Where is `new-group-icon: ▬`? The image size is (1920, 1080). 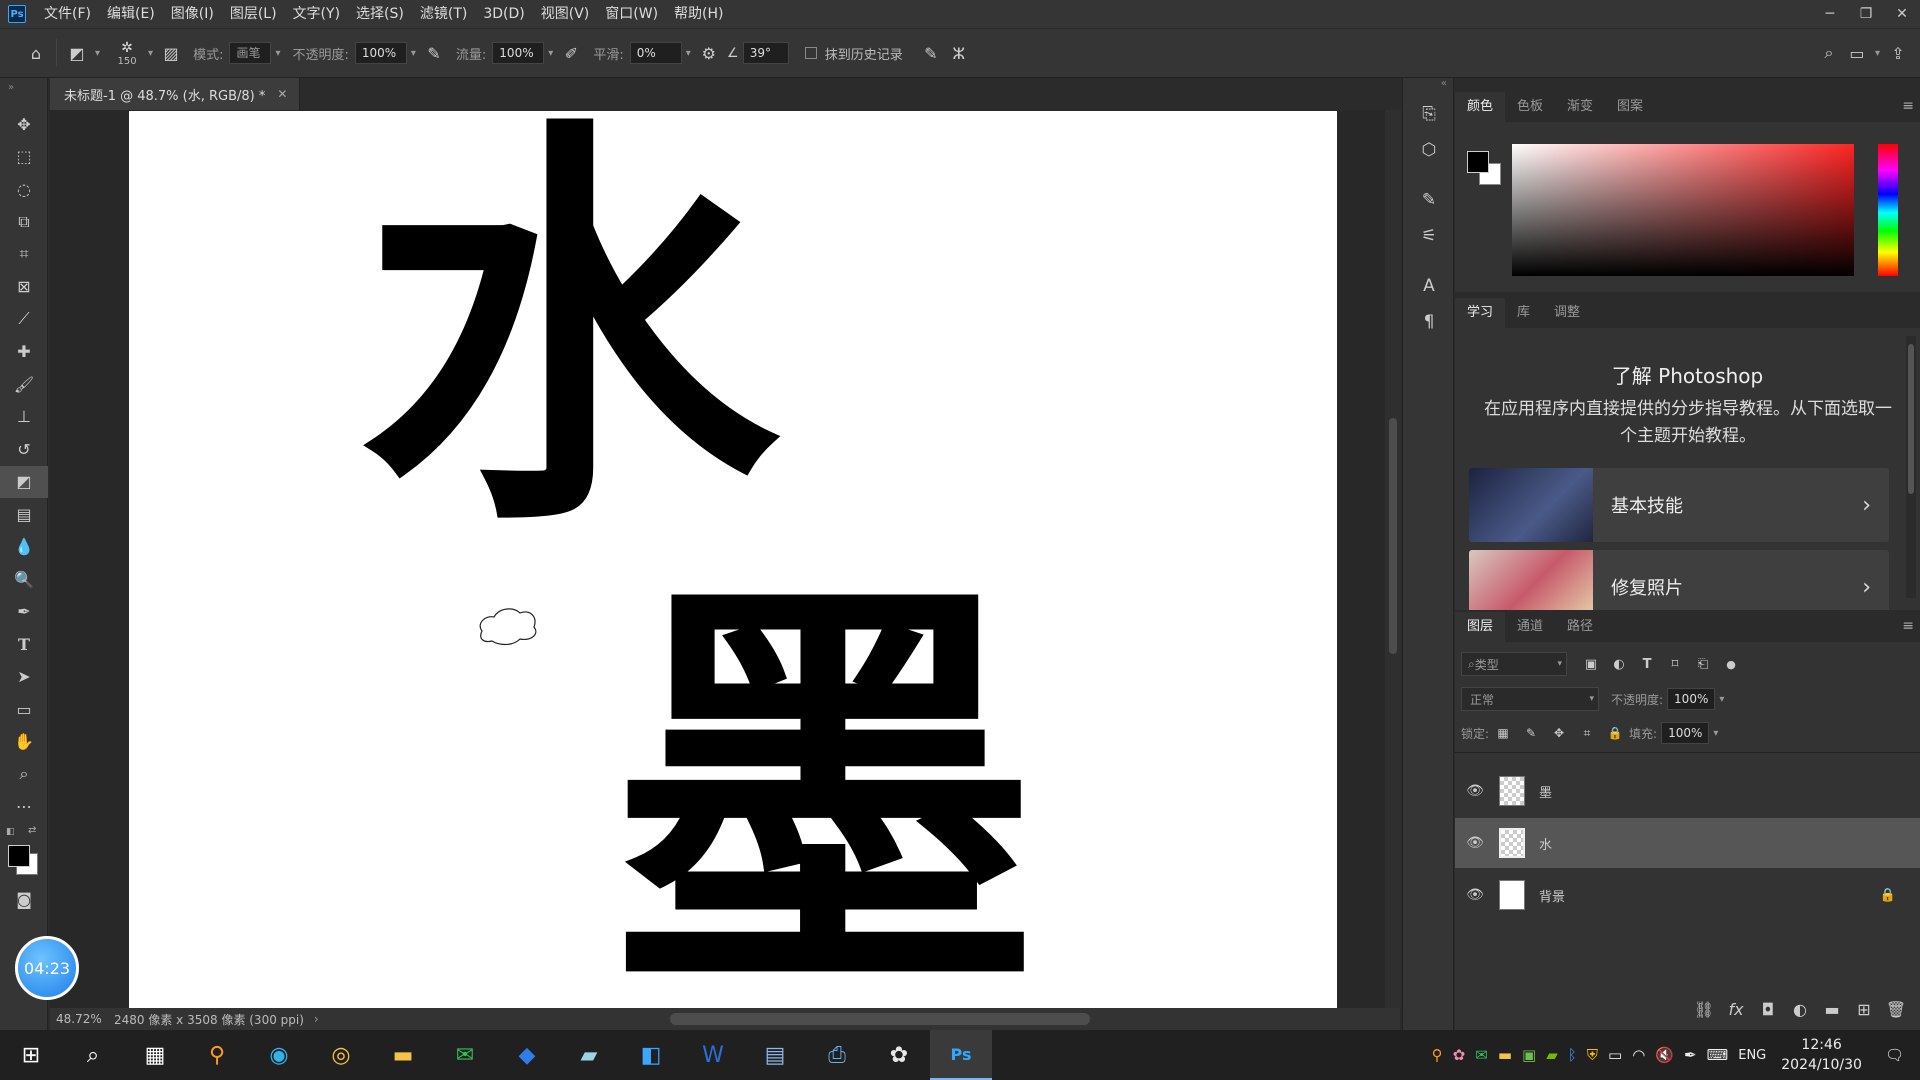
new-group-icon: ▬ is located at coordinates (1832, 1009).